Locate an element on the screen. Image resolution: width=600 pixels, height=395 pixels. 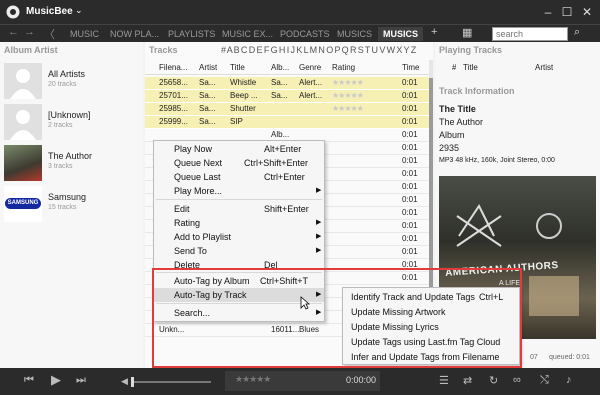
menu-item-play-now: Play Now Alt+Enter is located at coordinates (239, 149).